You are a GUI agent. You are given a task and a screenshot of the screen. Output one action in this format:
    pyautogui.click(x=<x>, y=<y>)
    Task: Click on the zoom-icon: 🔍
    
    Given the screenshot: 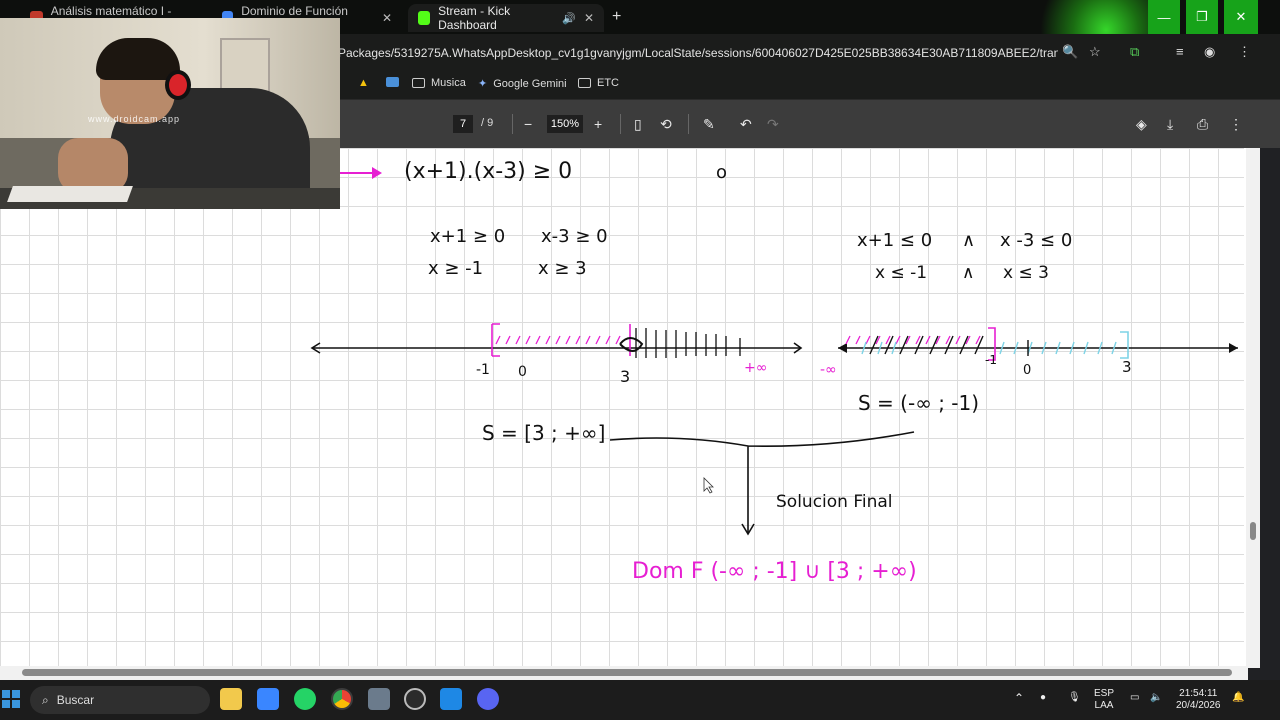 What is the action you would take?
    pyautogui.click(x=1070, y=52)
    